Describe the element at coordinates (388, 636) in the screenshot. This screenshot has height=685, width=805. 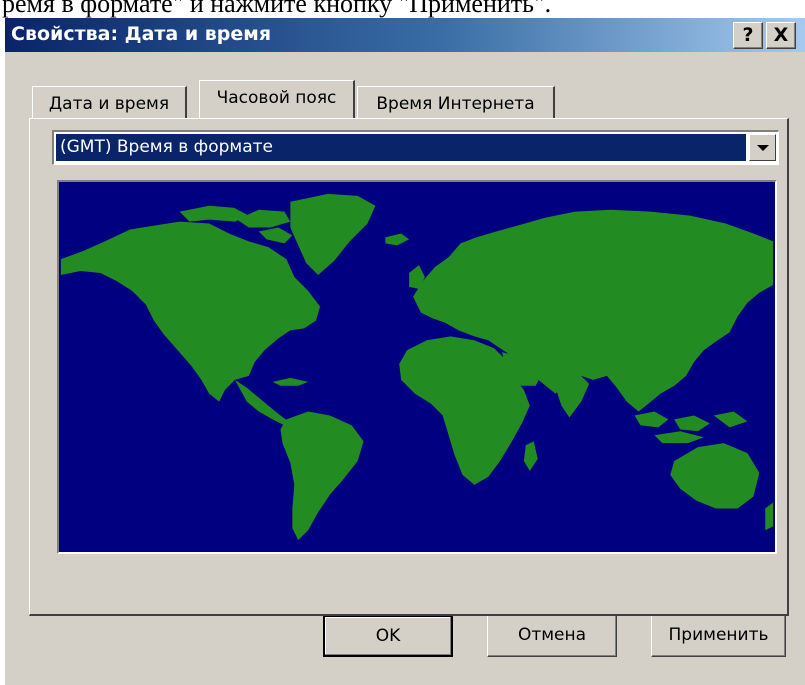
I see `ok-button: OK` at that location.